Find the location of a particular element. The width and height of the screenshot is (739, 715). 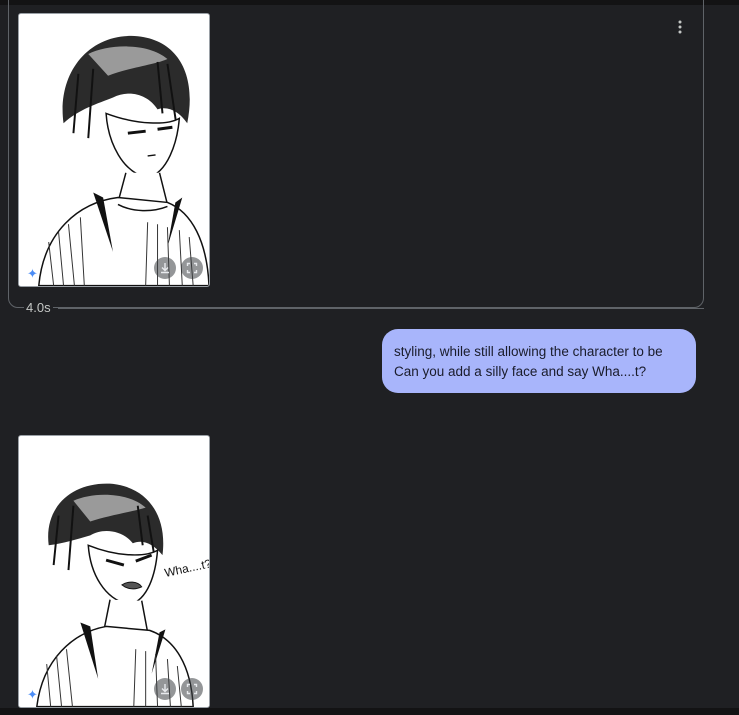

more-options-button is located at coordinates (680, 27).